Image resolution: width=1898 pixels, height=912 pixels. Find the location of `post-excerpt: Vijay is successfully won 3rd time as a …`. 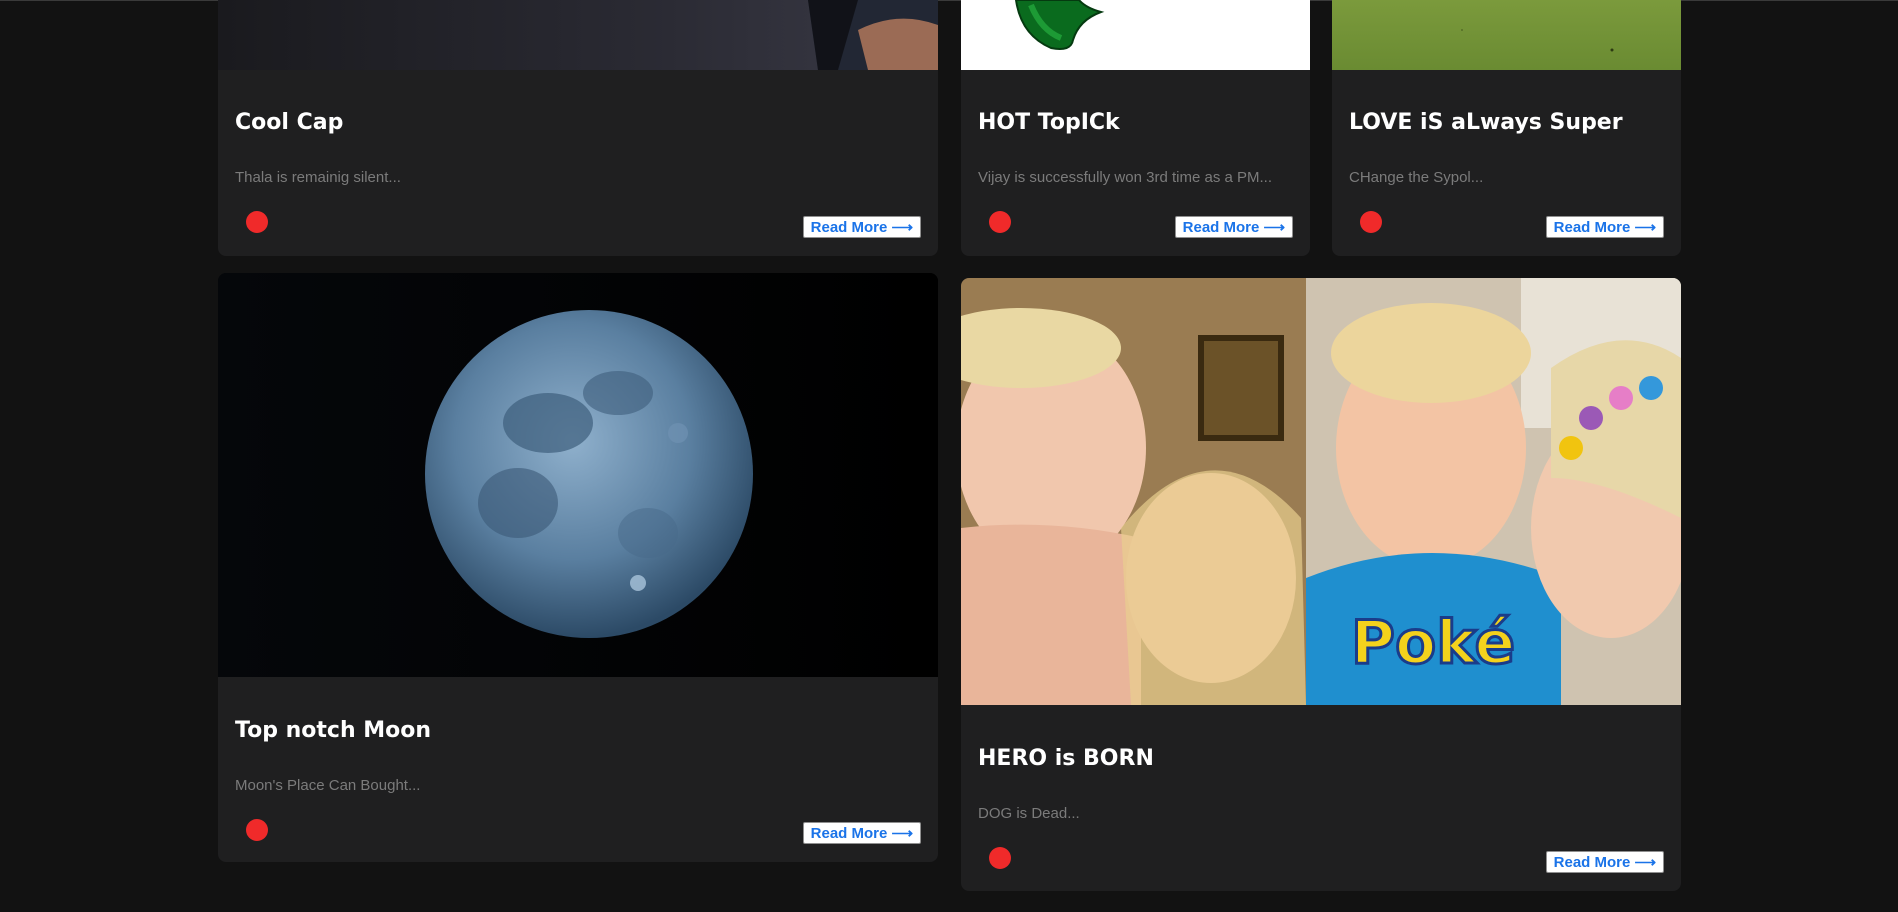

post-excerpt: Vijay is successfully won 3rd time as a … is located at coordinates (1125, 177).